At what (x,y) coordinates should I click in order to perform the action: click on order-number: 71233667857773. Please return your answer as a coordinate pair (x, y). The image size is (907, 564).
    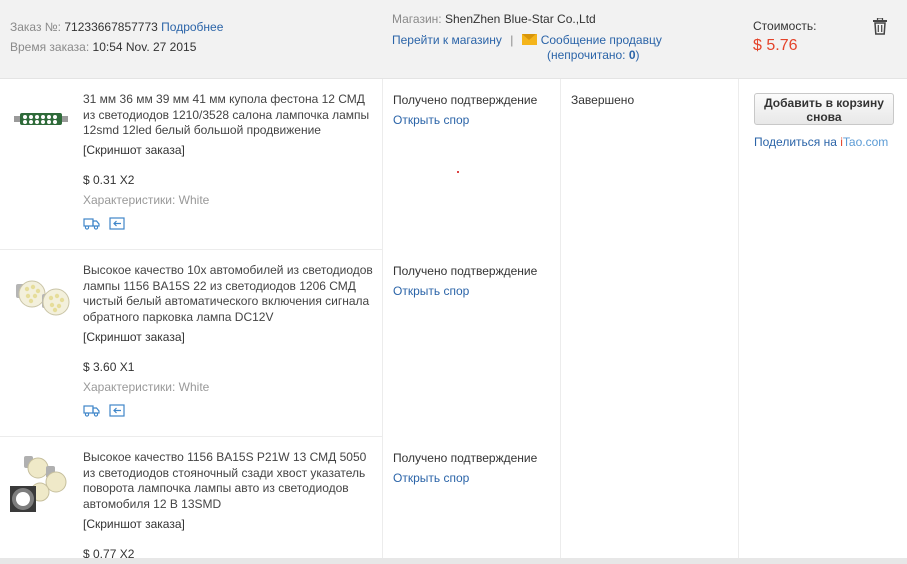
    Looking at the image, I should click on (111, 27).